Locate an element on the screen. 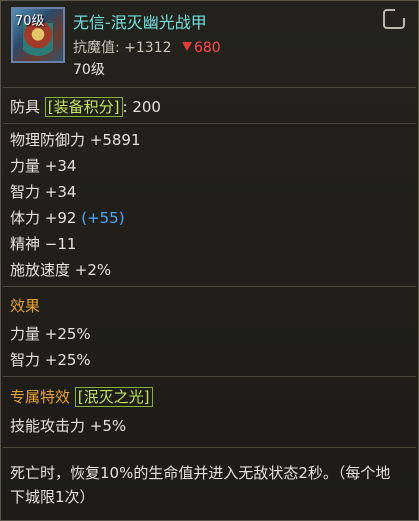 The height and width of the screenshot is (521, 419). down-arrow-icon is located at coordinates (186, 46).